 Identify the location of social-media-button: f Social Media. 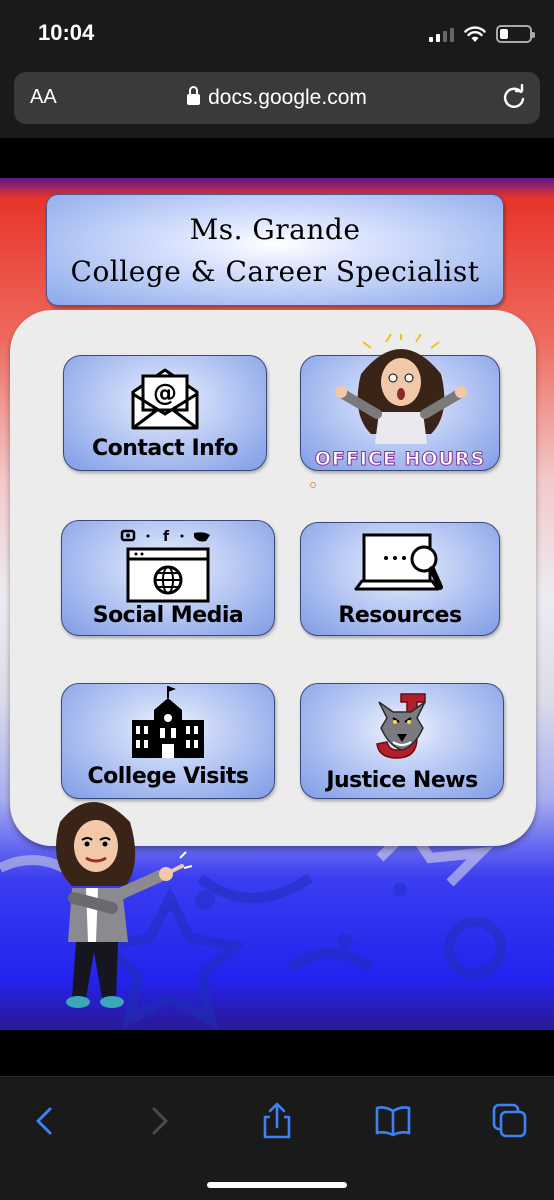
(168, 578).